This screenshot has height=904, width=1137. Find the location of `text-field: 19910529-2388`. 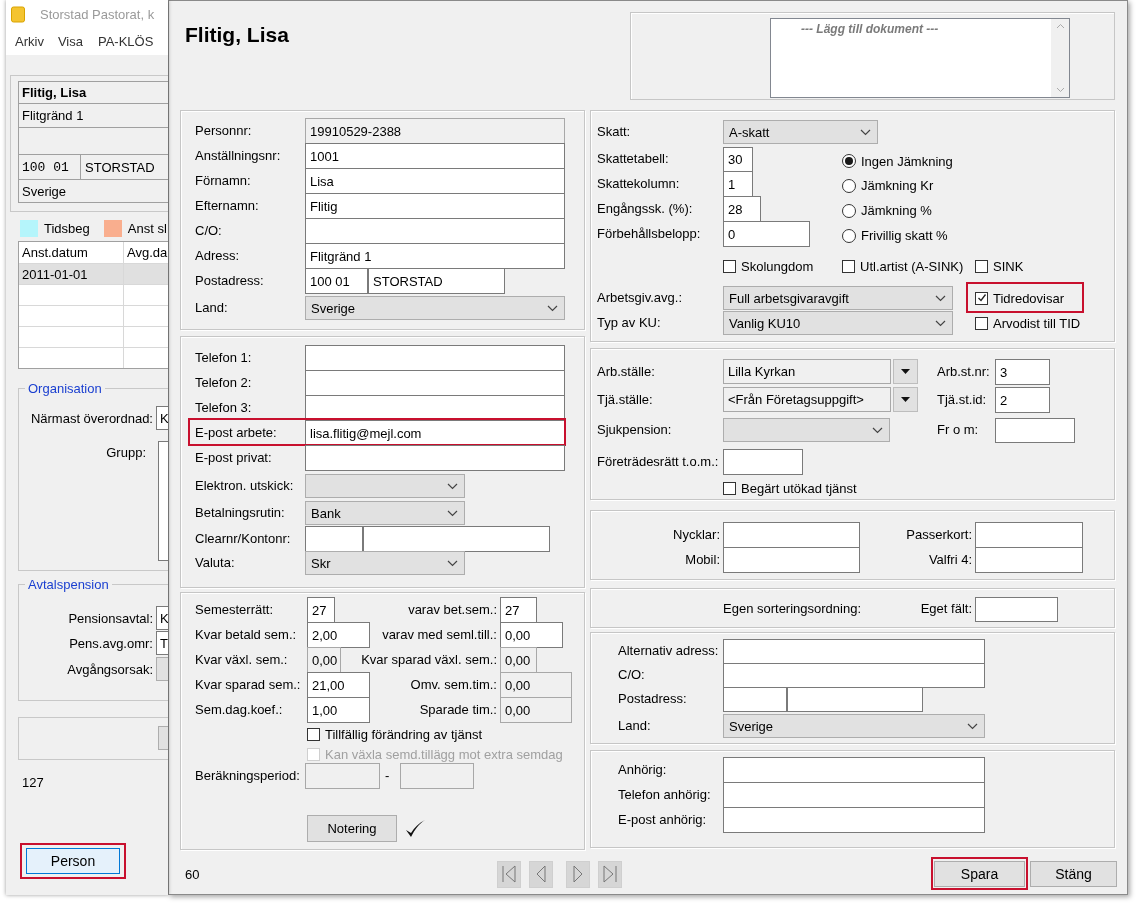

text-field: 19910529-2388 is located at coordinates (435, 131).